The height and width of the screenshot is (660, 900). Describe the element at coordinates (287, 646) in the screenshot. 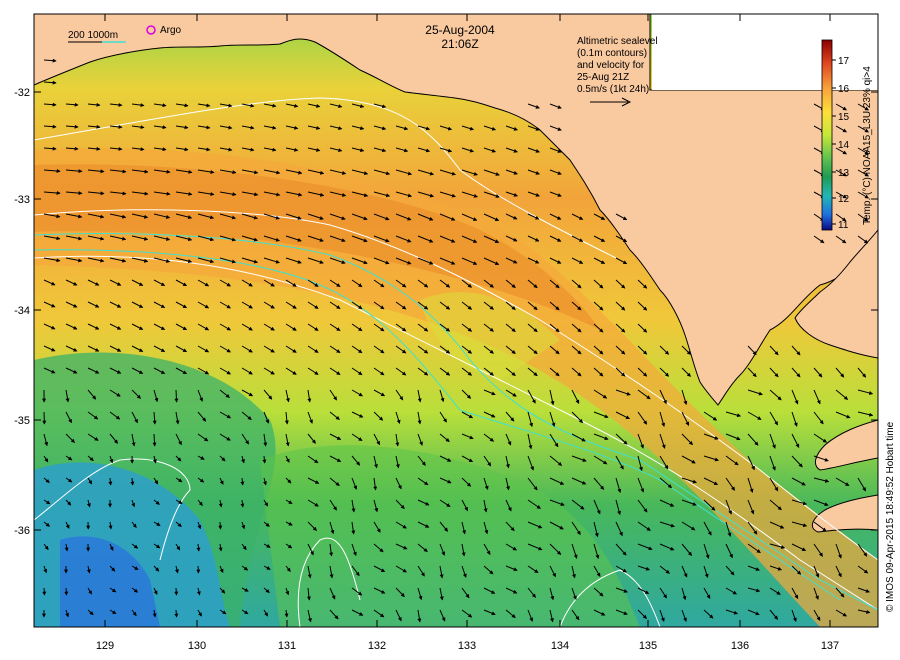

I see `x-tick-label: 131` at that location.